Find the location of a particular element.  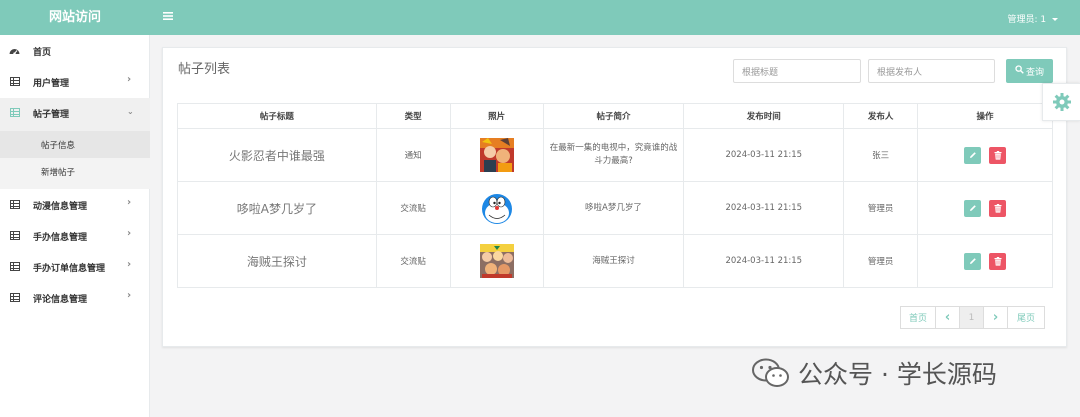

page-title: 帖子列表 is located at coordinates (204, 69).